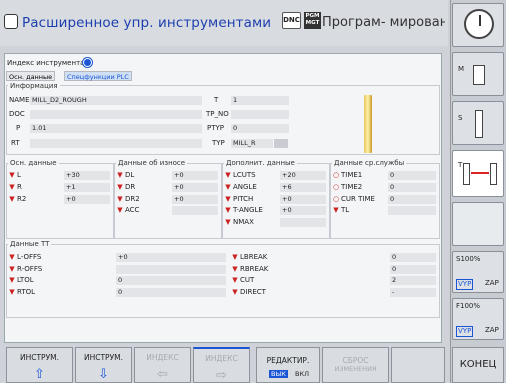 Image resolution: width=506 pixels, height=383 pixels. What do you see at coordinates (345, 210) in the screenshot?
I see `life-label: TL` at bounding box center [345, 210].